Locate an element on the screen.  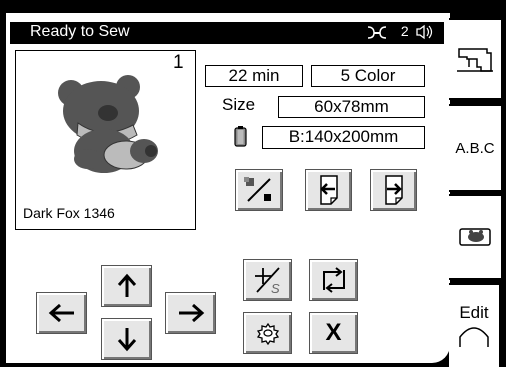
center-needle-icon: S is located at coordinates (267, 281).